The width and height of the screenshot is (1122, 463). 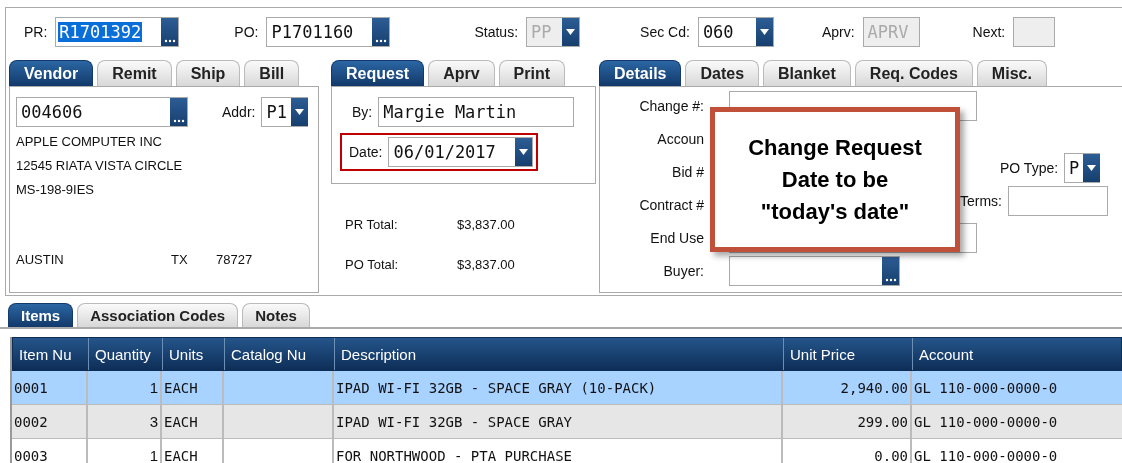 I want to click on field-label: PR:, so click(x=36, y=32).